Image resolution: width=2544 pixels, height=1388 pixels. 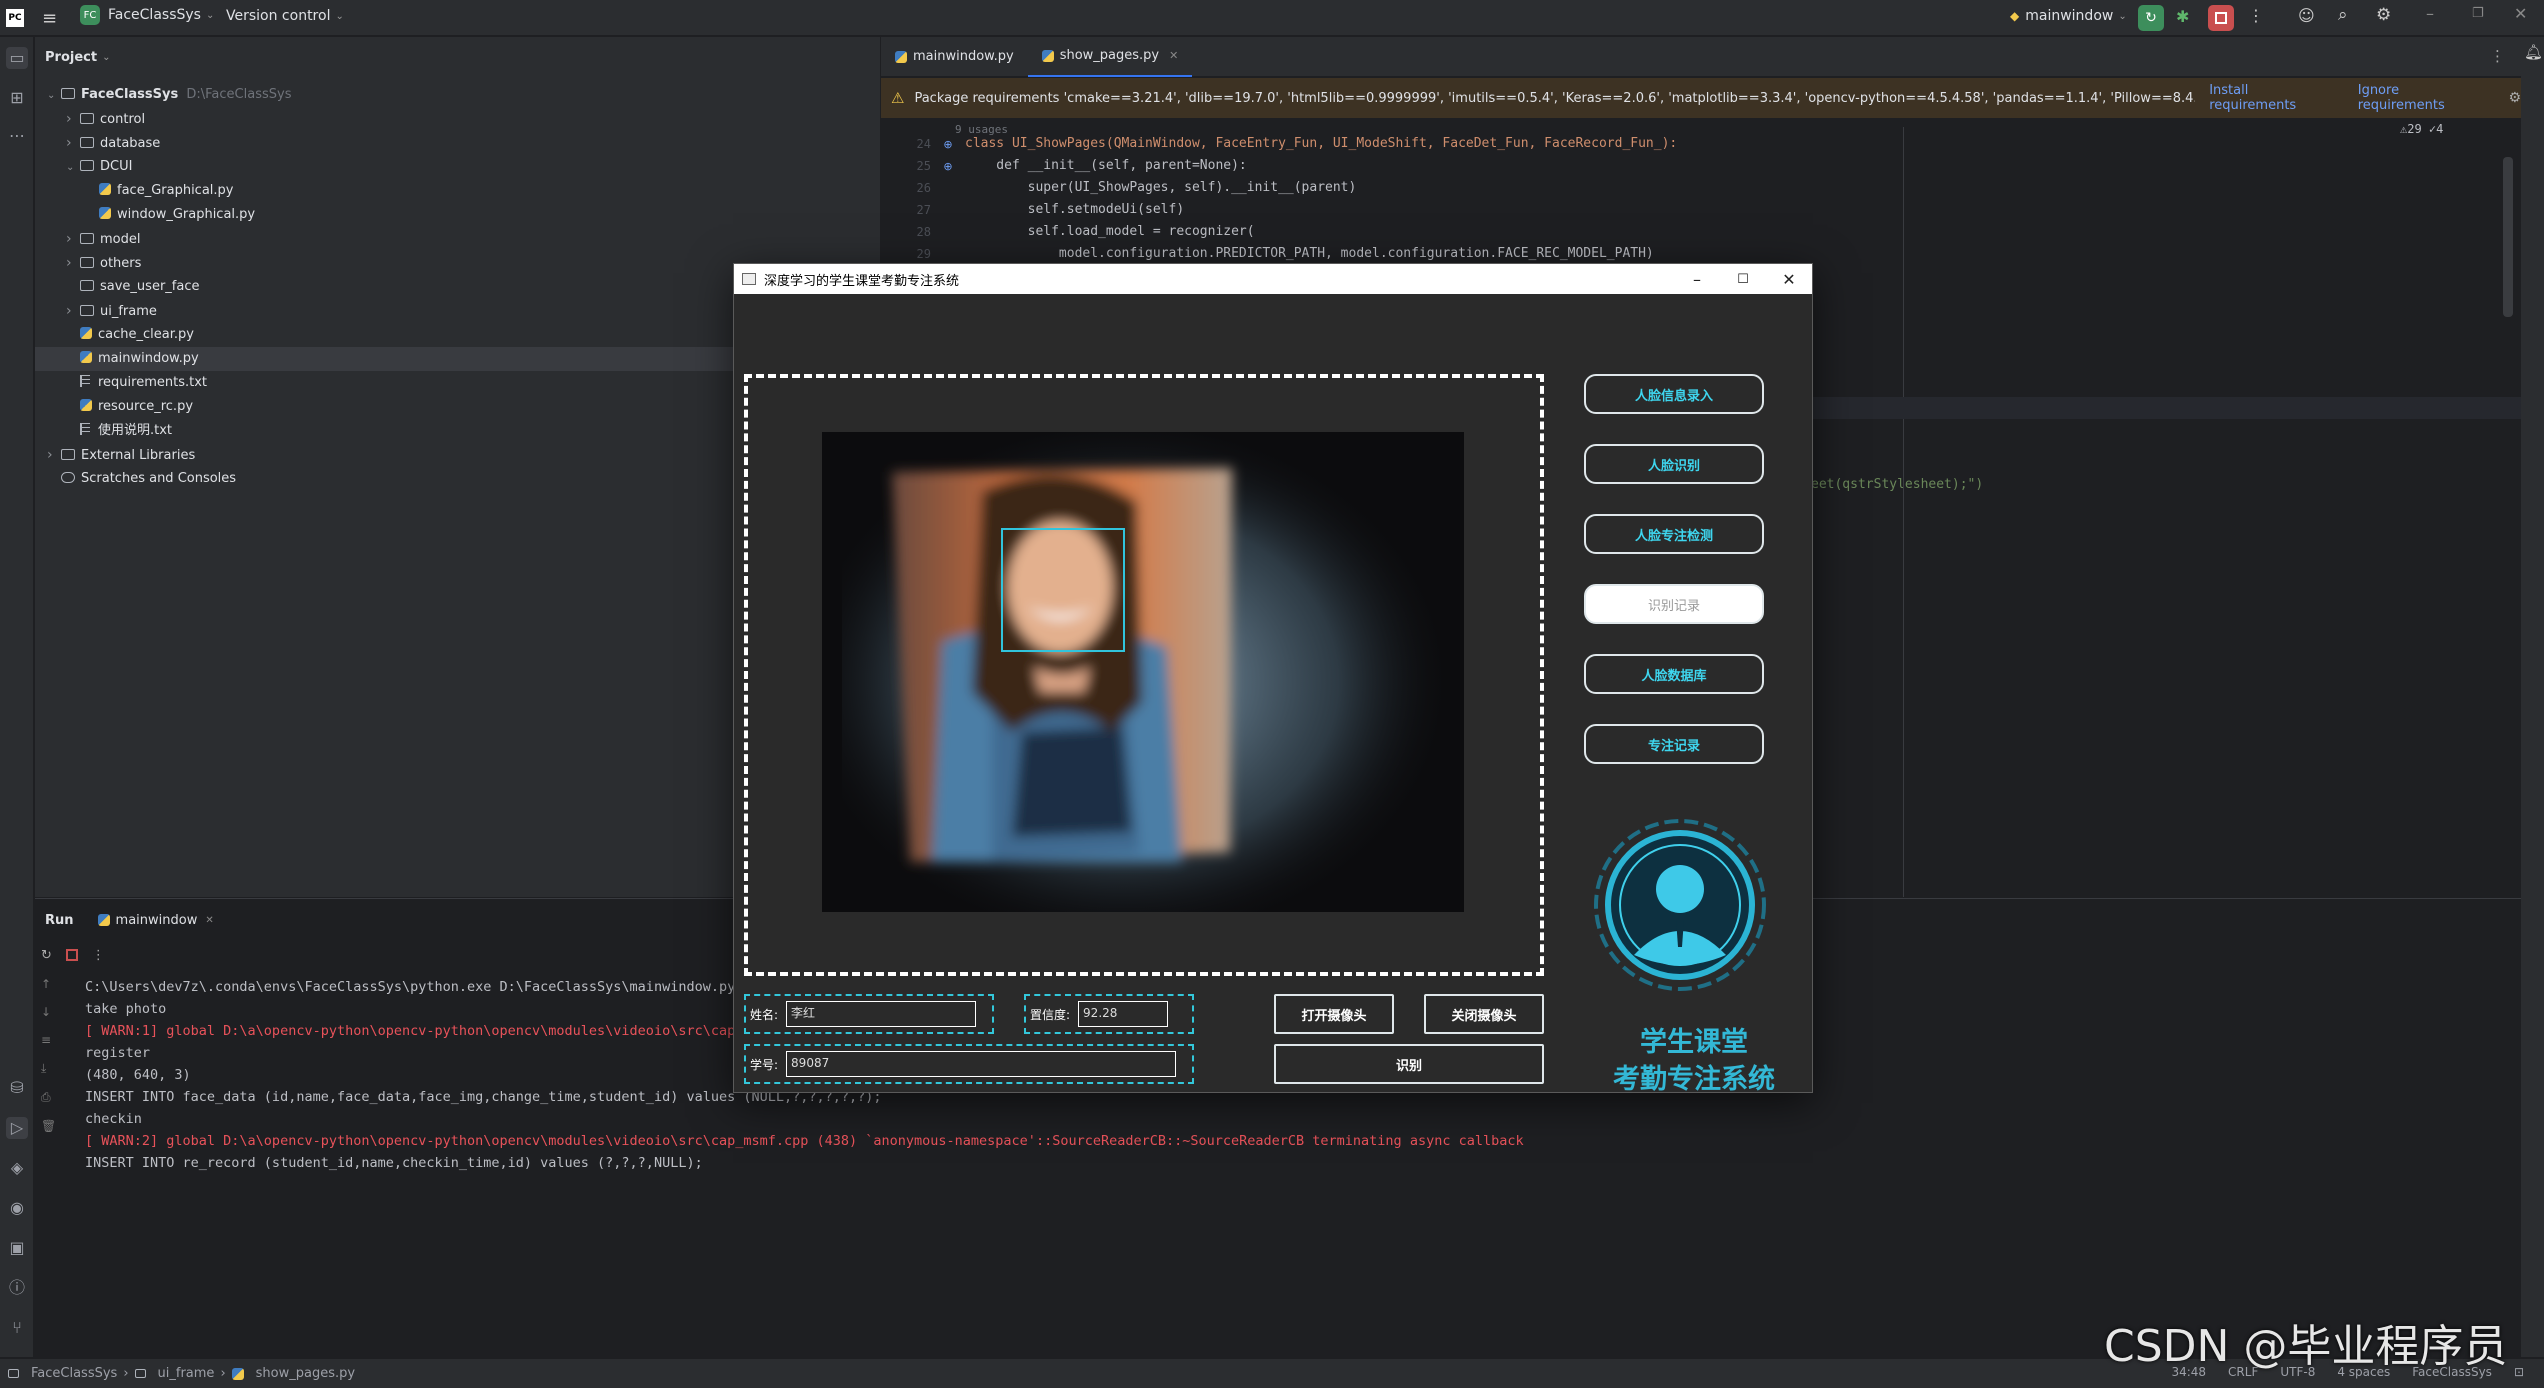 I want to click on tree-item: face_Graphical.py, so click(x=457, y=191).